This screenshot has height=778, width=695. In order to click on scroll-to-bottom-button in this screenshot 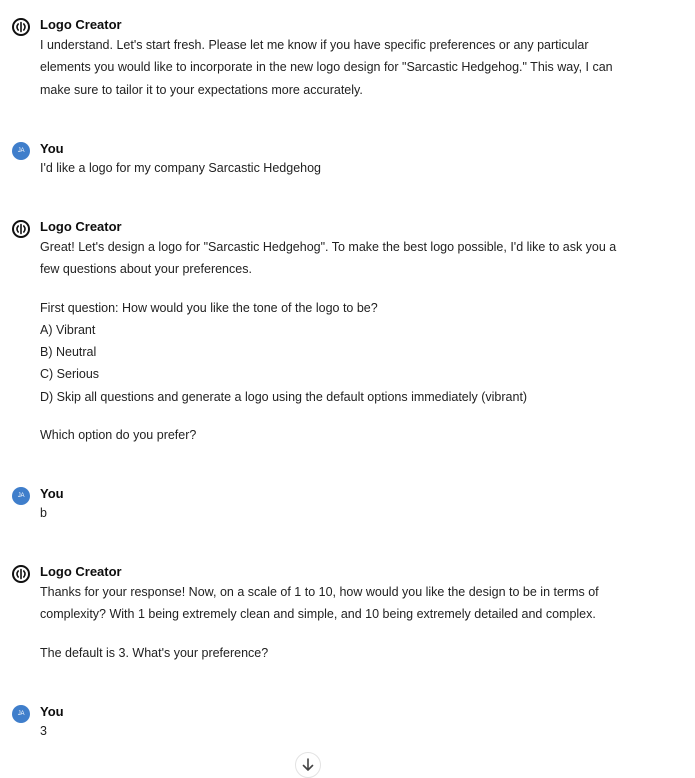, I will do `click(308, 765)`.